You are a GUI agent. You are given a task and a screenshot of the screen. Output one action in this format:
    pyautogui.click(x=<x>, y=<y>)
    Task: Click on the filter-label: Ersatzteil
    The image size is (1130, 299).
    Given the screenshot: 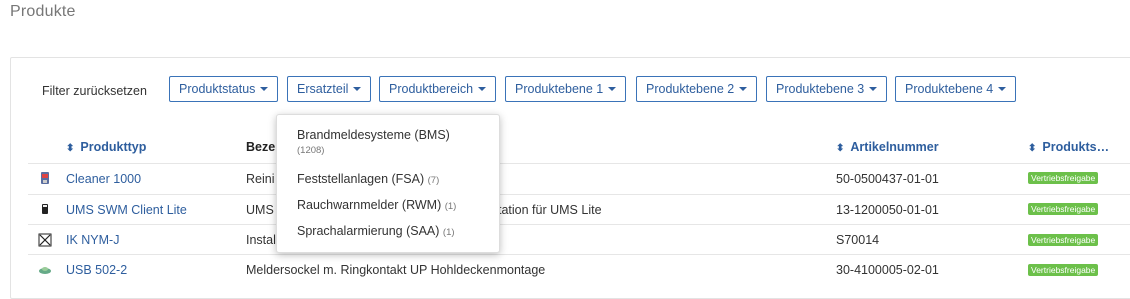 What is the action you would take?
    pyautogui.click(x=323, y=89)
    